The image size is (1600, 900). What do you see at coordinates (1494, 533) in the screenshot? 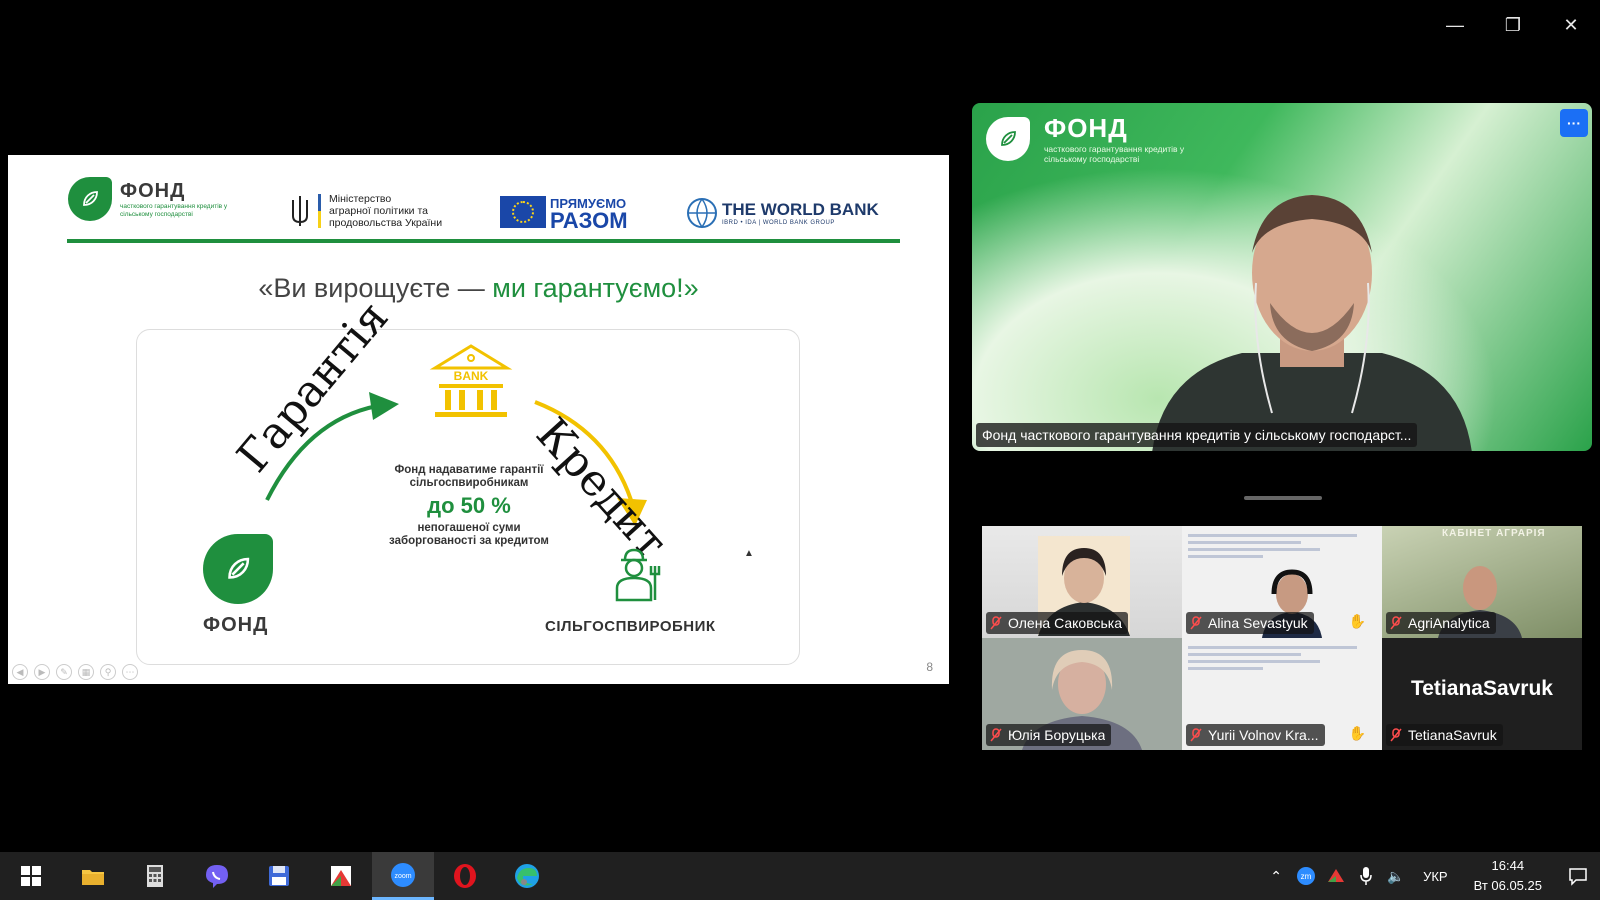
I see `agrarian-poster-title: КАБІНЕТ АГРАРІЯ` at bounding box center [1494, 533].